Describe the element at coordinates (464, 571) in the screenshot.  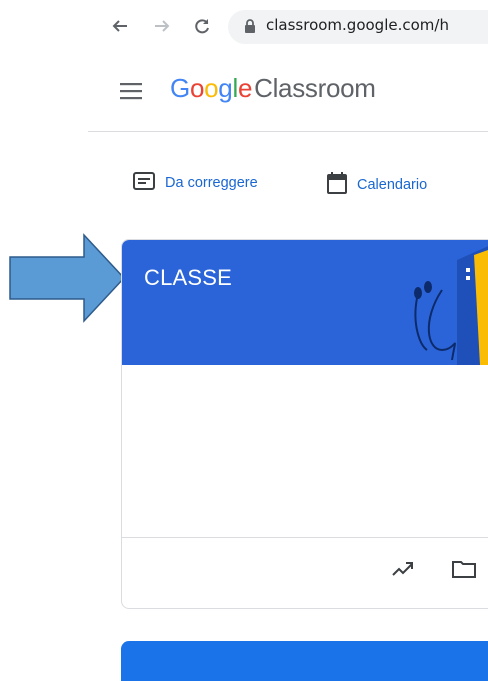
I see `folder-icon` at that location.